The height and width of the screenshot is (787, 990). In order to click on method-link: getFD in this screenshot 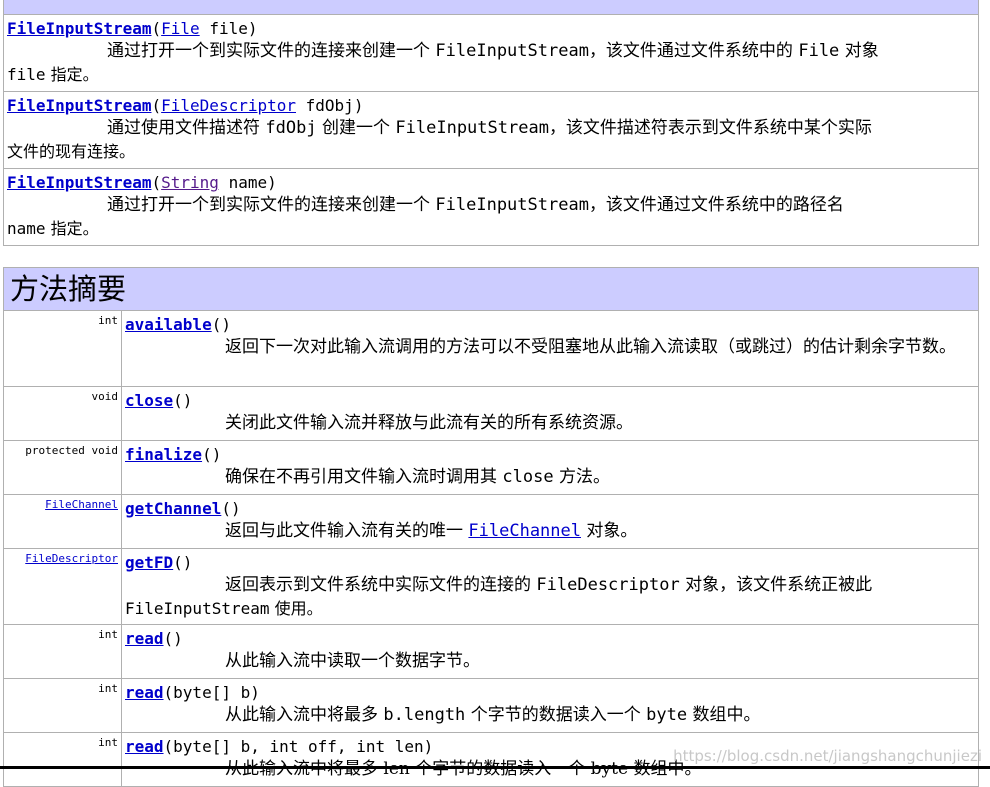, I will do `click(149, 562)`.